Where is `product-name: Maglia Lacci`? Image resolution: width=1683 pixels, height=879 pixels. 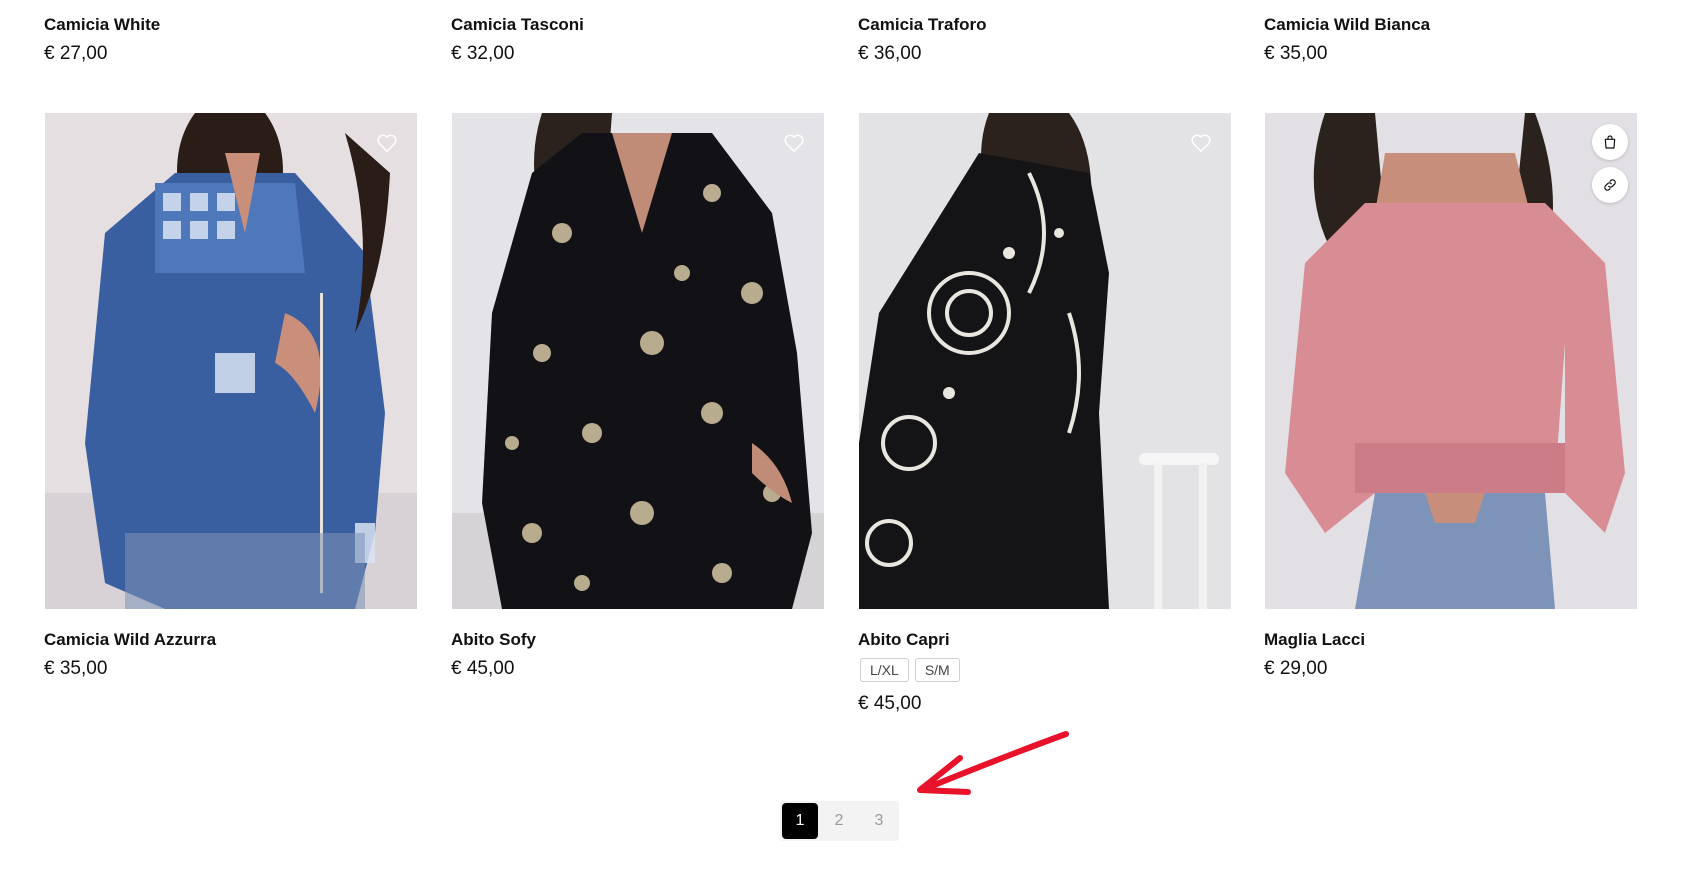
product-name: Maglia Lacci is located at coordinates (1314, 640).